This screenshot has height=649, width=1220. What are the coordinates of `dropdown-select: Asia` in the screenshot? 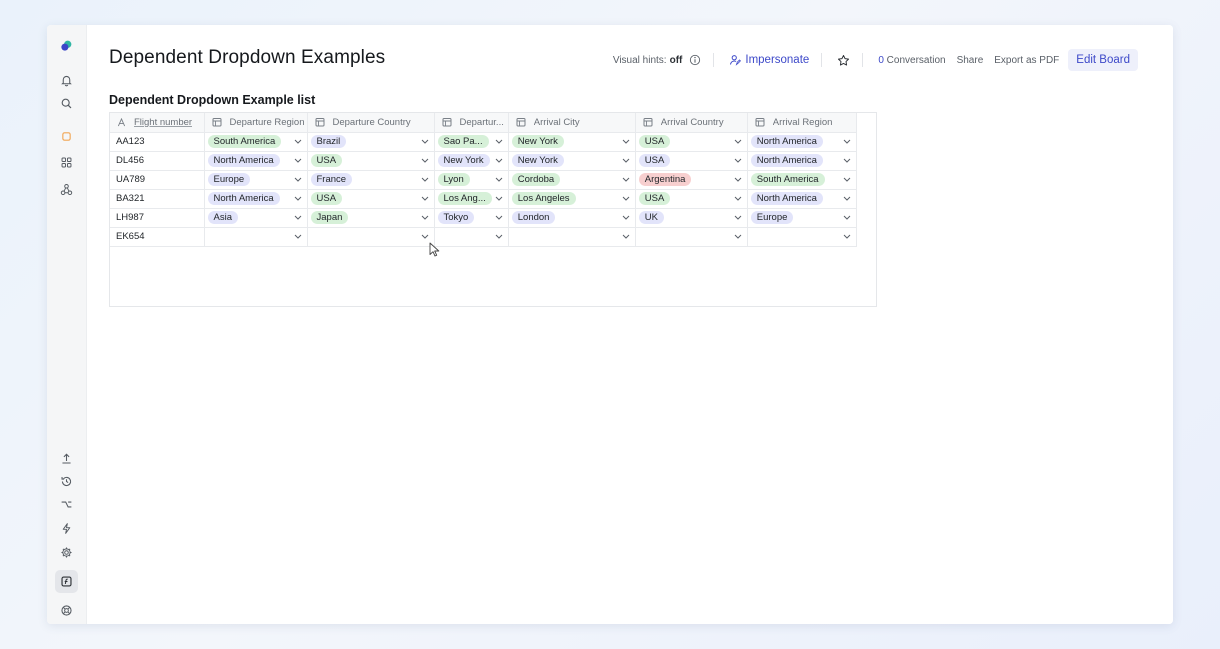 It's located at (256, 218).